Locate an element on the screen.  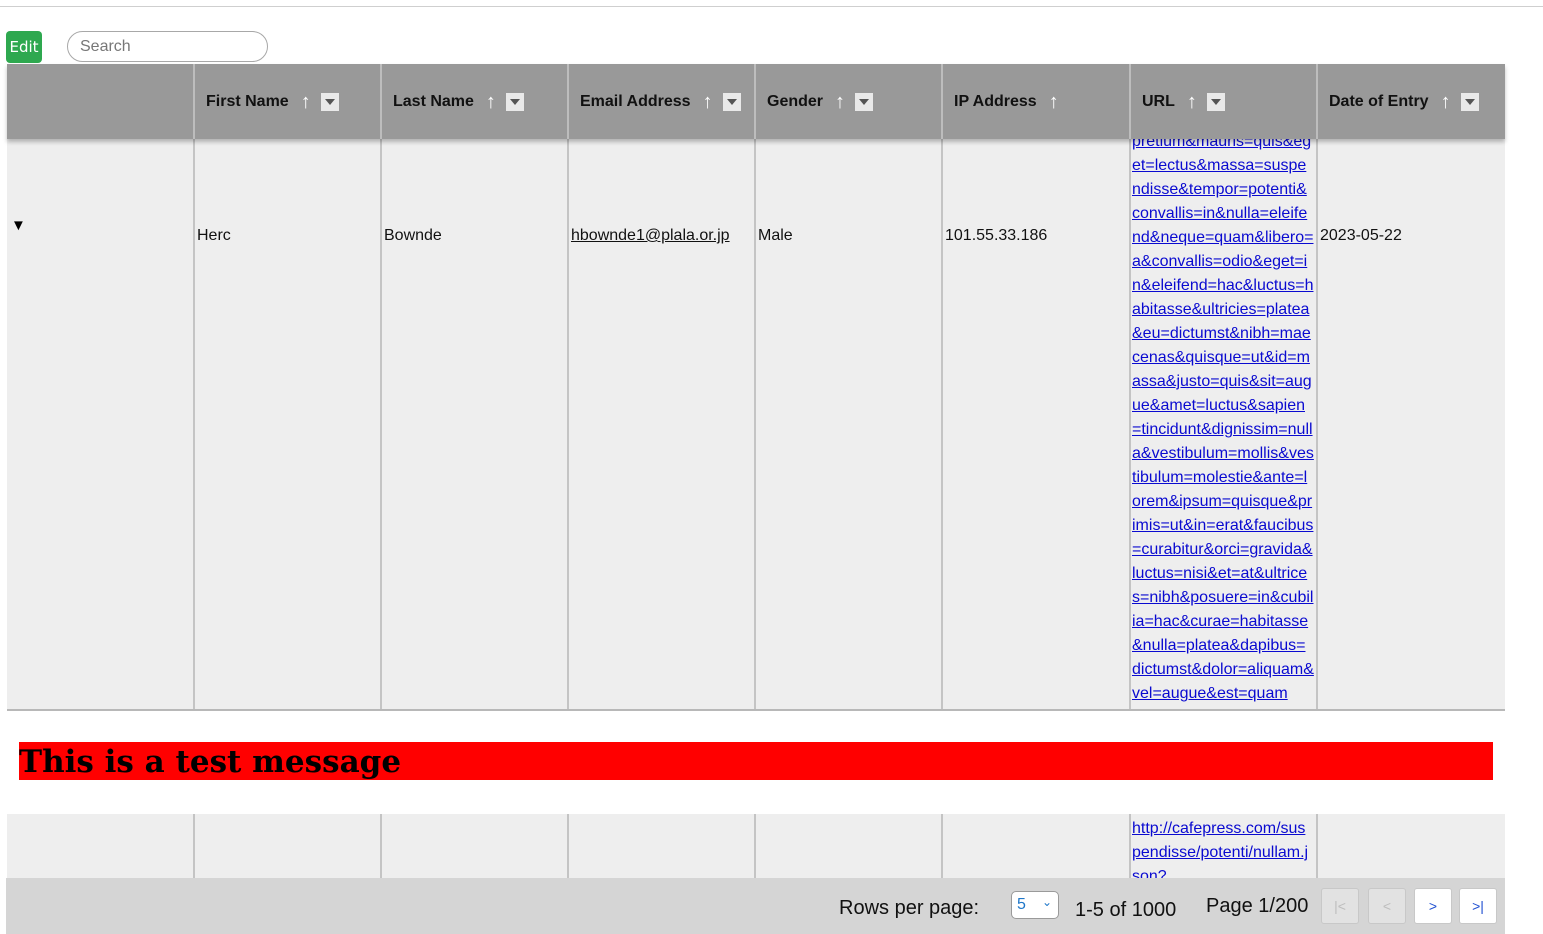
first-page-button: |< is located at coordinates (1340, 906).